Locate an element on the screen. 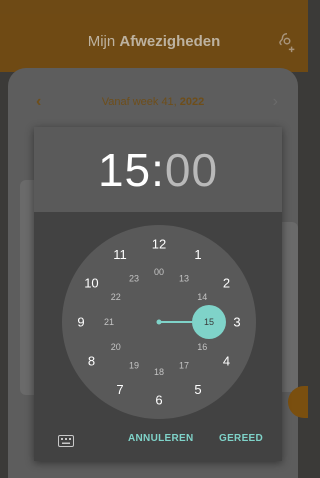 The width and height of the screenshot is (320, 478). clock-hour-outer: 9 is located at coordinates (80, 322).